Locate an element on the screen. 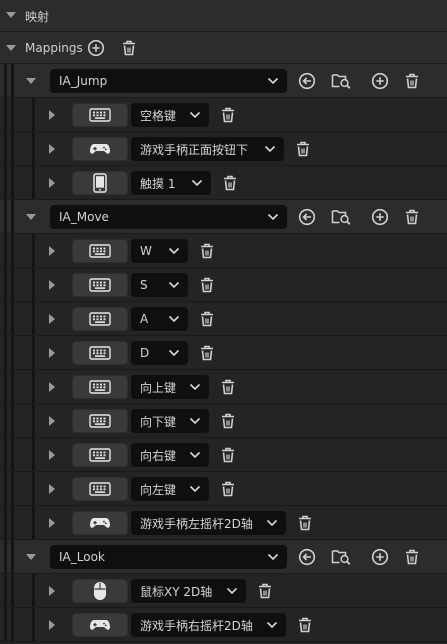  key-select: S is located at coordinates (159, 285).